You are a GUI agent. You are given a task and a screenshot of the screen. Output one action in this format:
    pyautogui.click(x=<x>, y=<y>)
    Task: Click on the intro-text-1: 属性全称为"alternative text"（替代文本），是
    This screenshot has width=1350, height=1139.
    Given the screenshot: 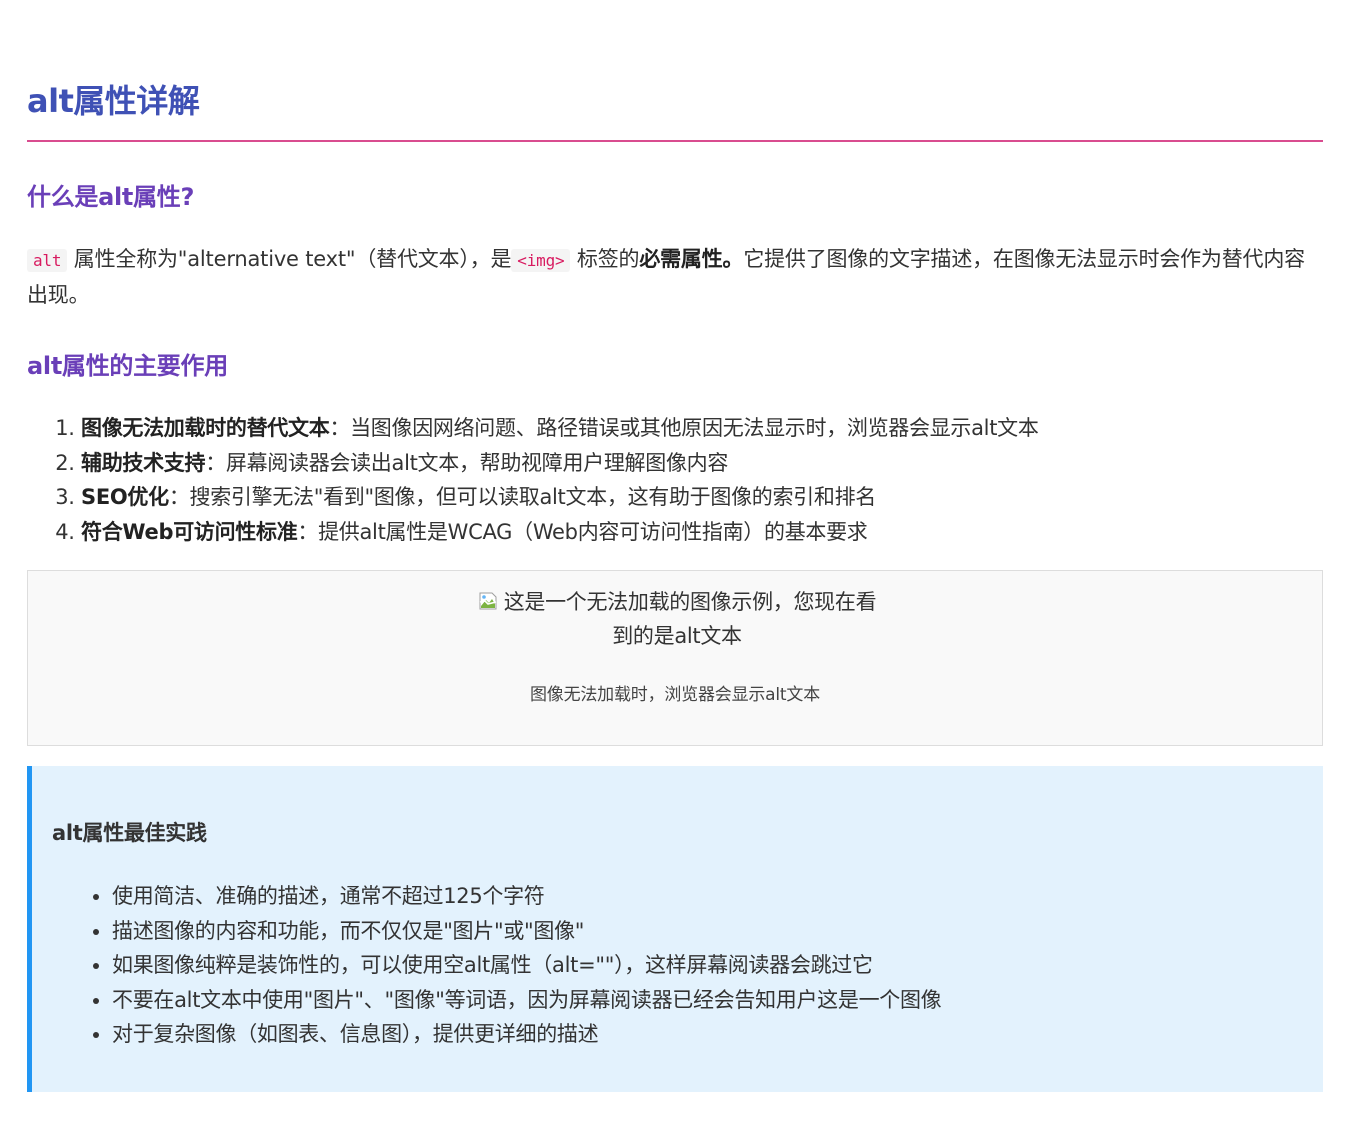 What is the action you would take?
    pyautogui.click(x=292, y=259)
    